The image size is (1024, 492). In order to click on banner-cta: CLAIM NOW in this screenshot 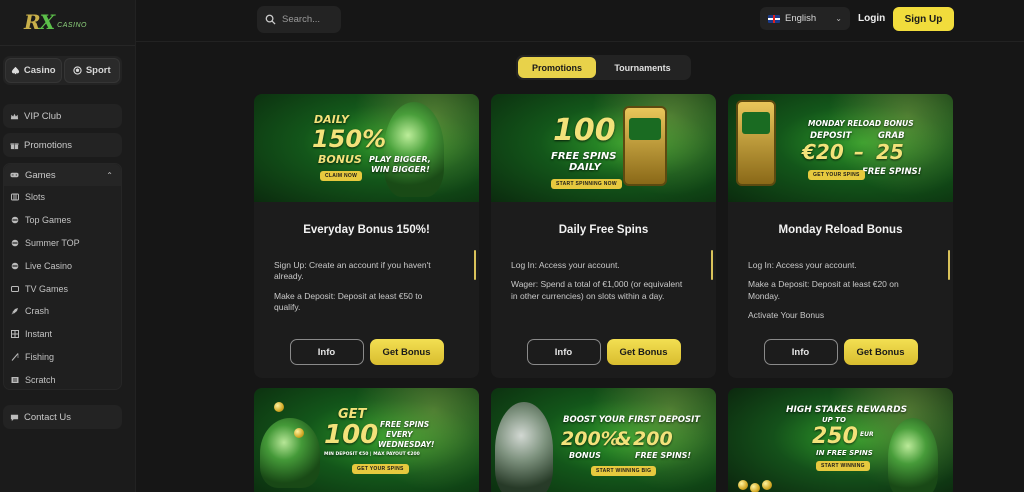, I will do `click(341, 176)`.